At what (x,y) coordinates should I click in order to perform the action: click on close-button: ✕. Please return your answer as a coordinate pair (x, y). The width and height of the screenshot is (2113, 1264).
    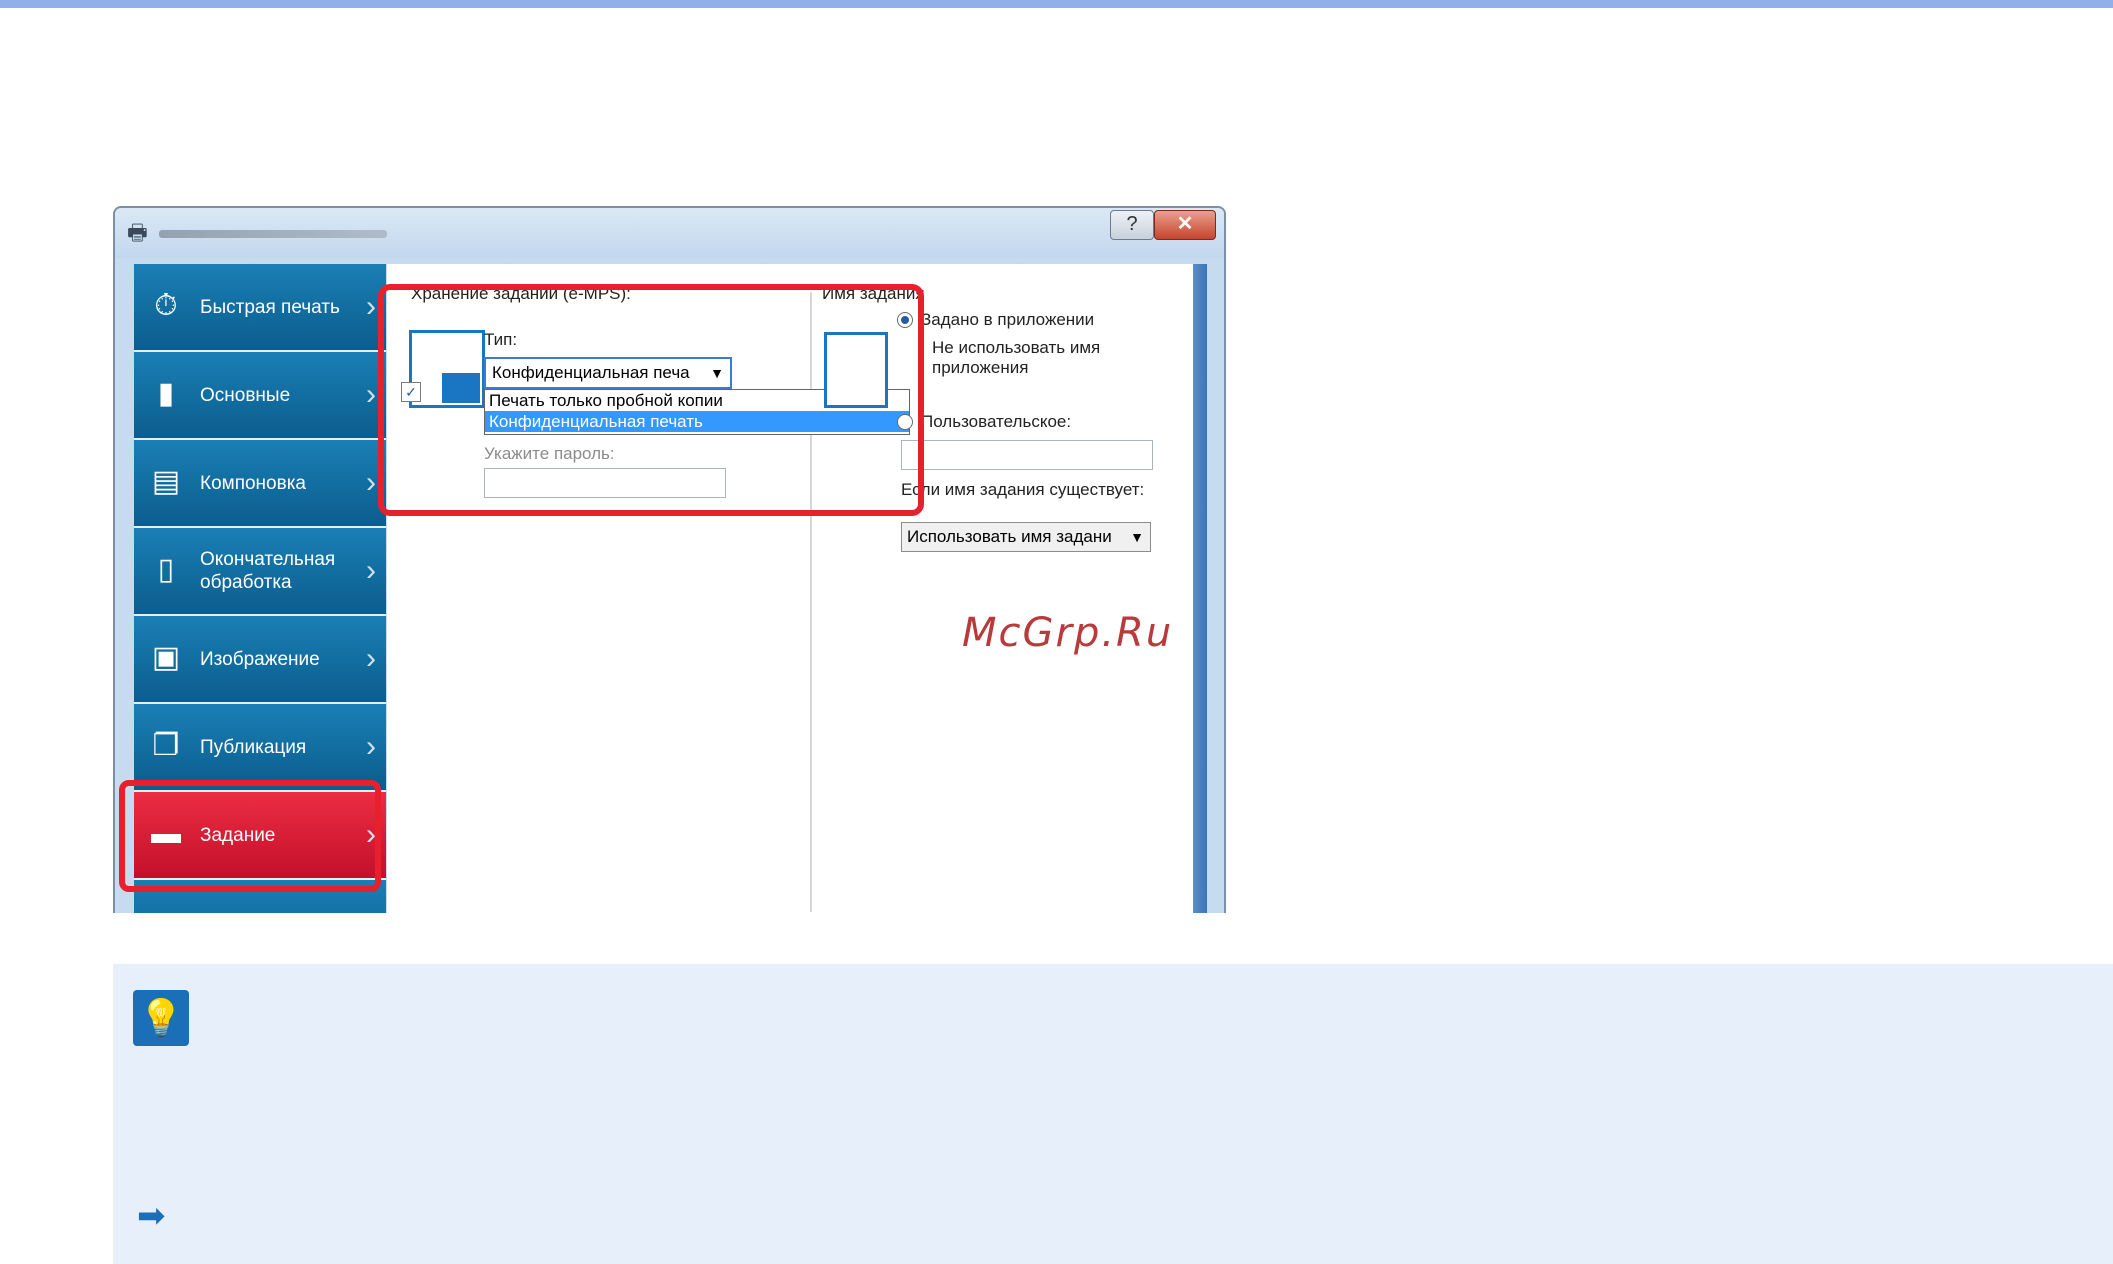
    Looking at the image, I should click on (1185, 225).